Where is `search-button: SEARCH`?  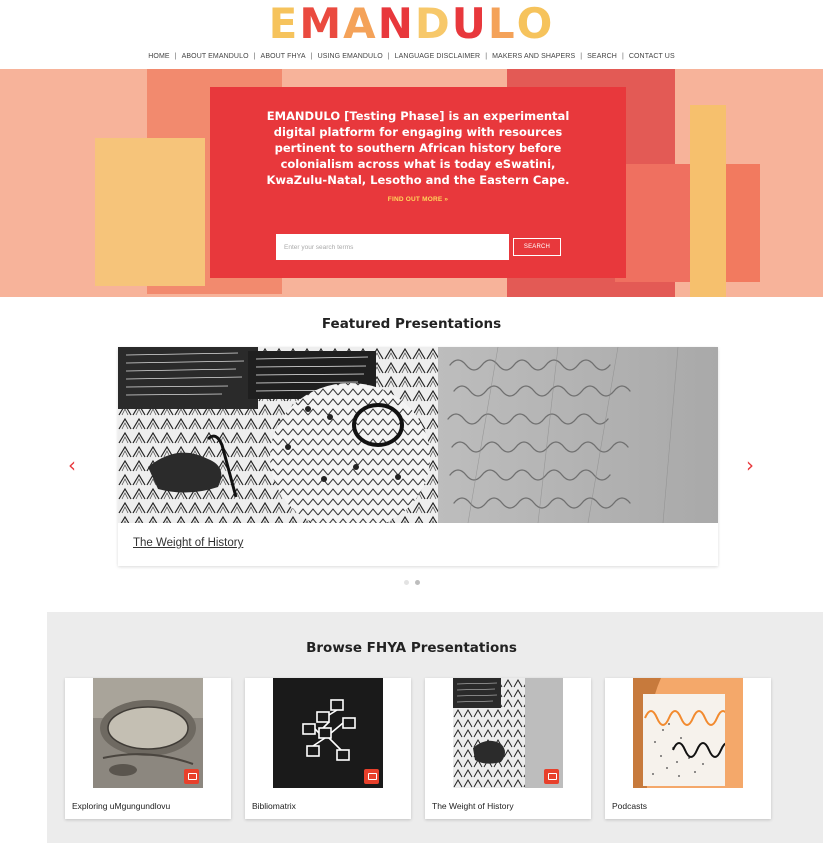 search-button: SEARCH is located at coordinates (537, 247).